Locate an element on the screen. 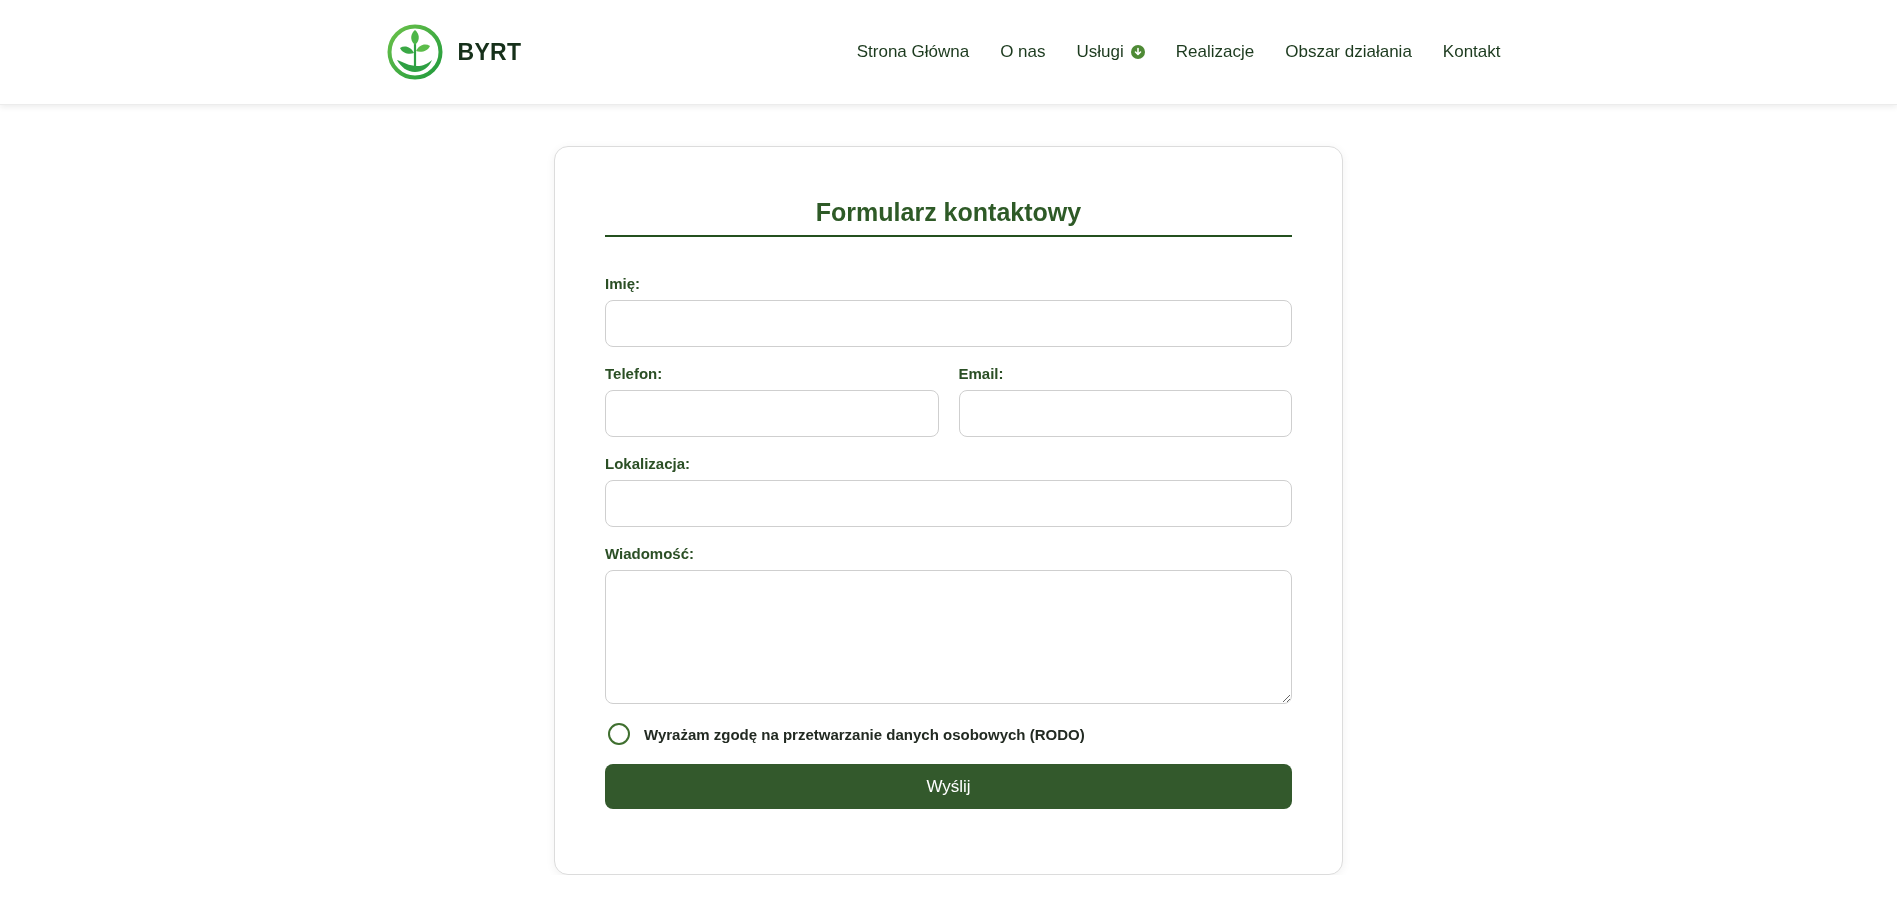  field-label: Telefon: is located at coordinates (634, 374).